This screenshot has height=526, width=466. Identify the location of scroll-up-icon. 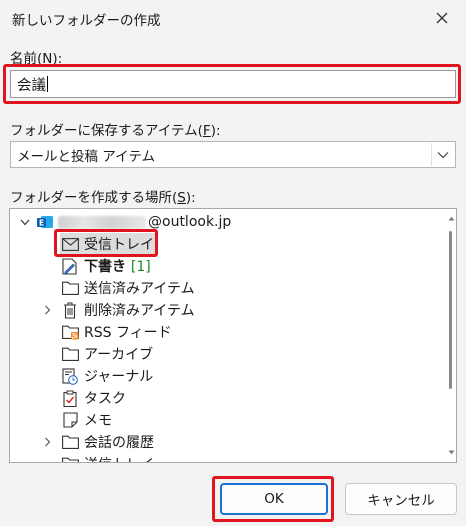
(451, 218).